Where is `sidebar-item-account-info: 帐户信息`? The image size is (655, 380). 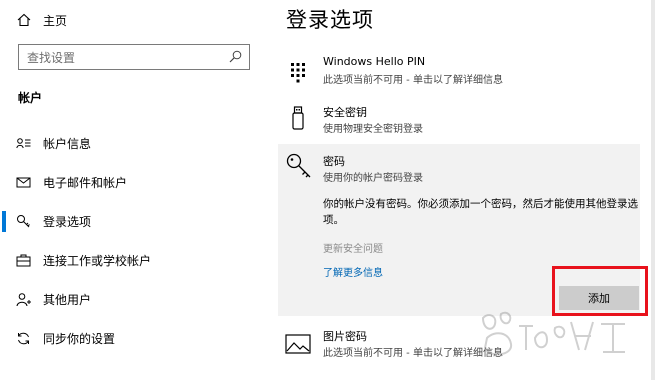 sidebar-item-account-info: 帐户信息 is located at coordinates (134, 143).